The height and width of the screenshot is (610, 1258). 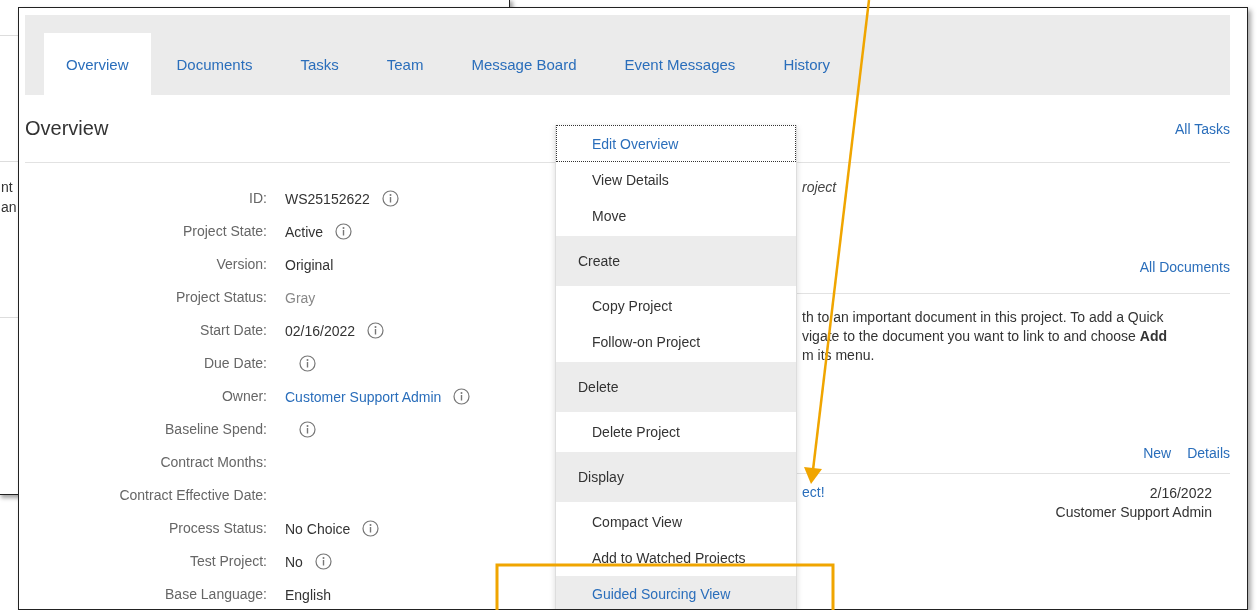 What do you see at coordinates (234, 363) in the screenshot?
I see `field-label: Due Date:` at bounding box center [234, 363].